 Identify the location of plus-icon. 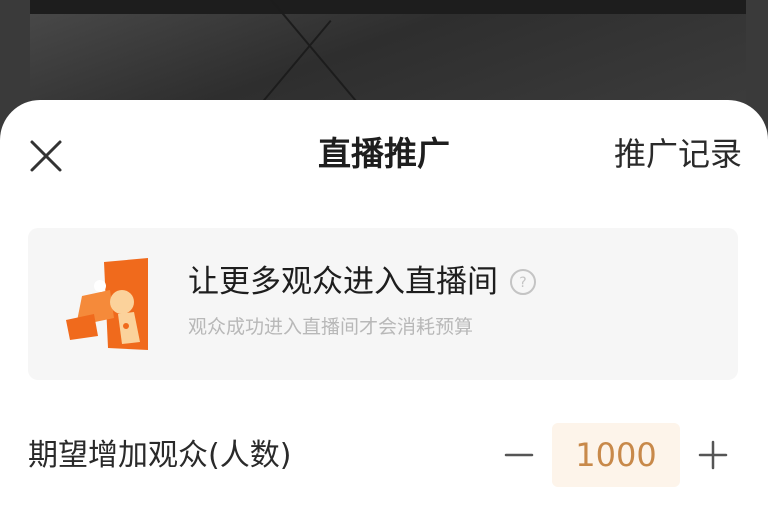
(713, 455).